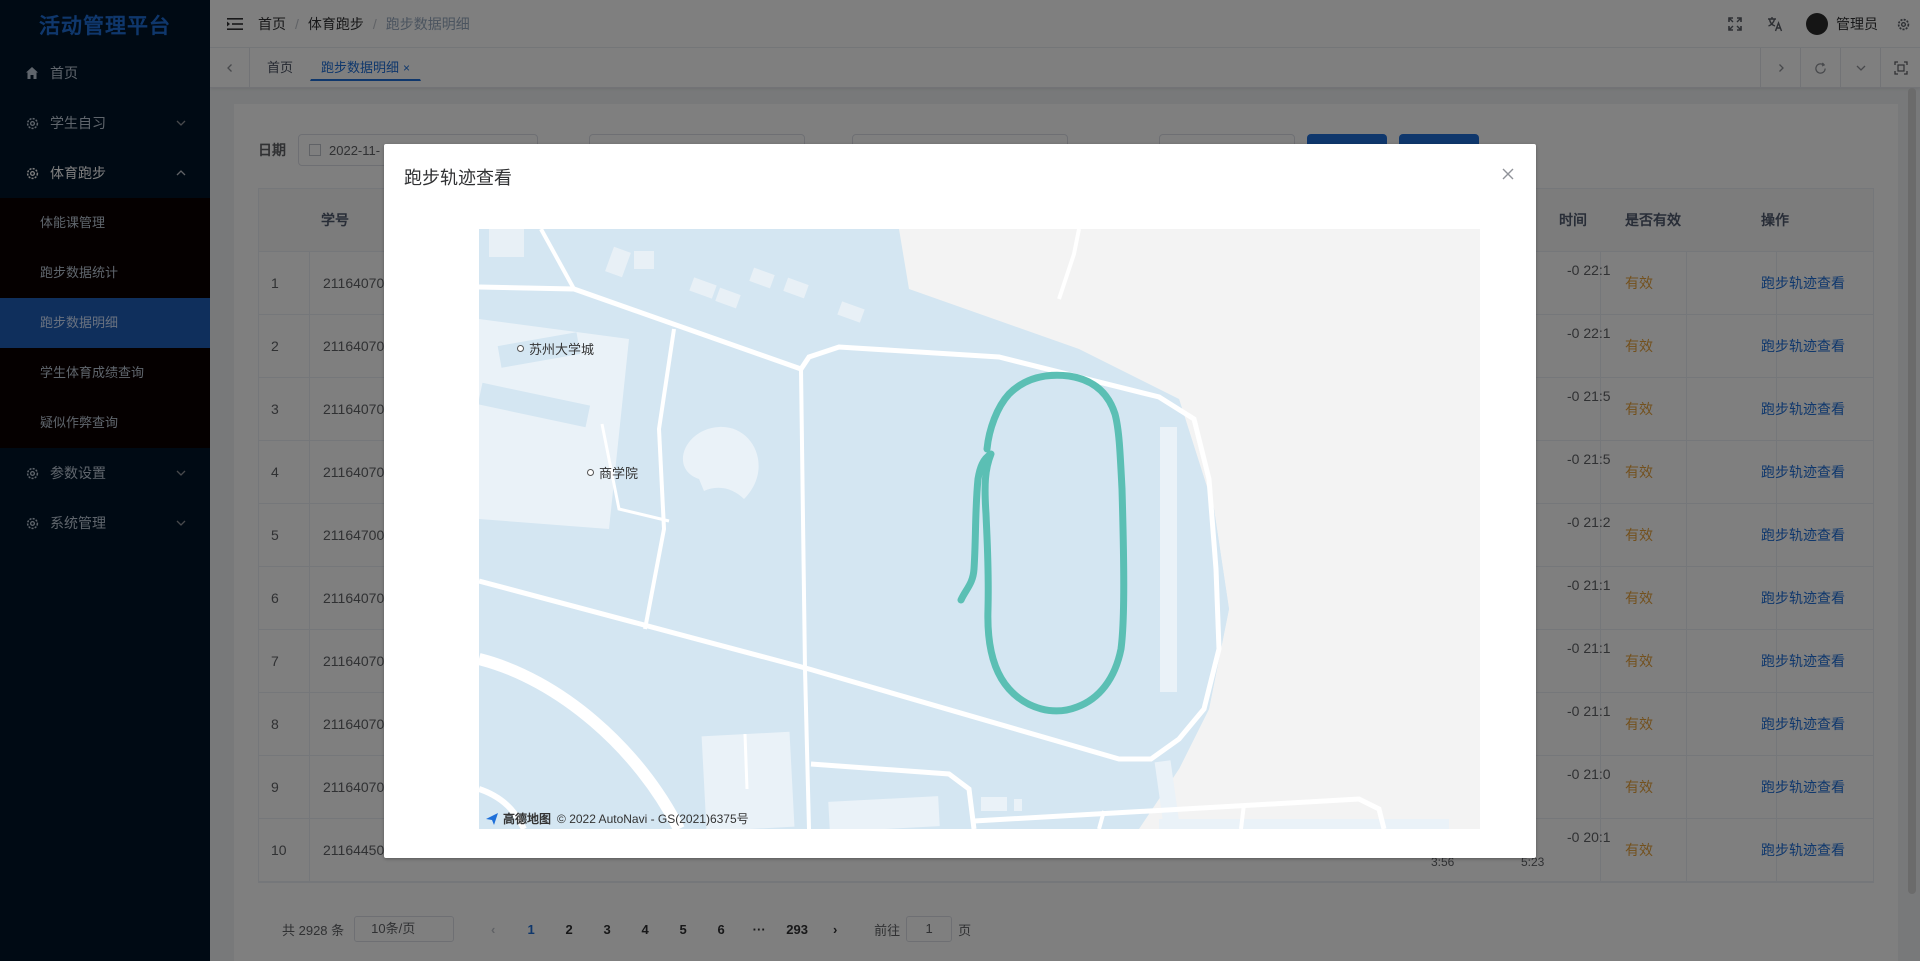 Image resolution: width=1920 pixels, height=961 pixels. What do you see at coordinates (562, 349) in the screenshot?
I see `poi-name: 苏州大学城` at bounding box center [562, 349].